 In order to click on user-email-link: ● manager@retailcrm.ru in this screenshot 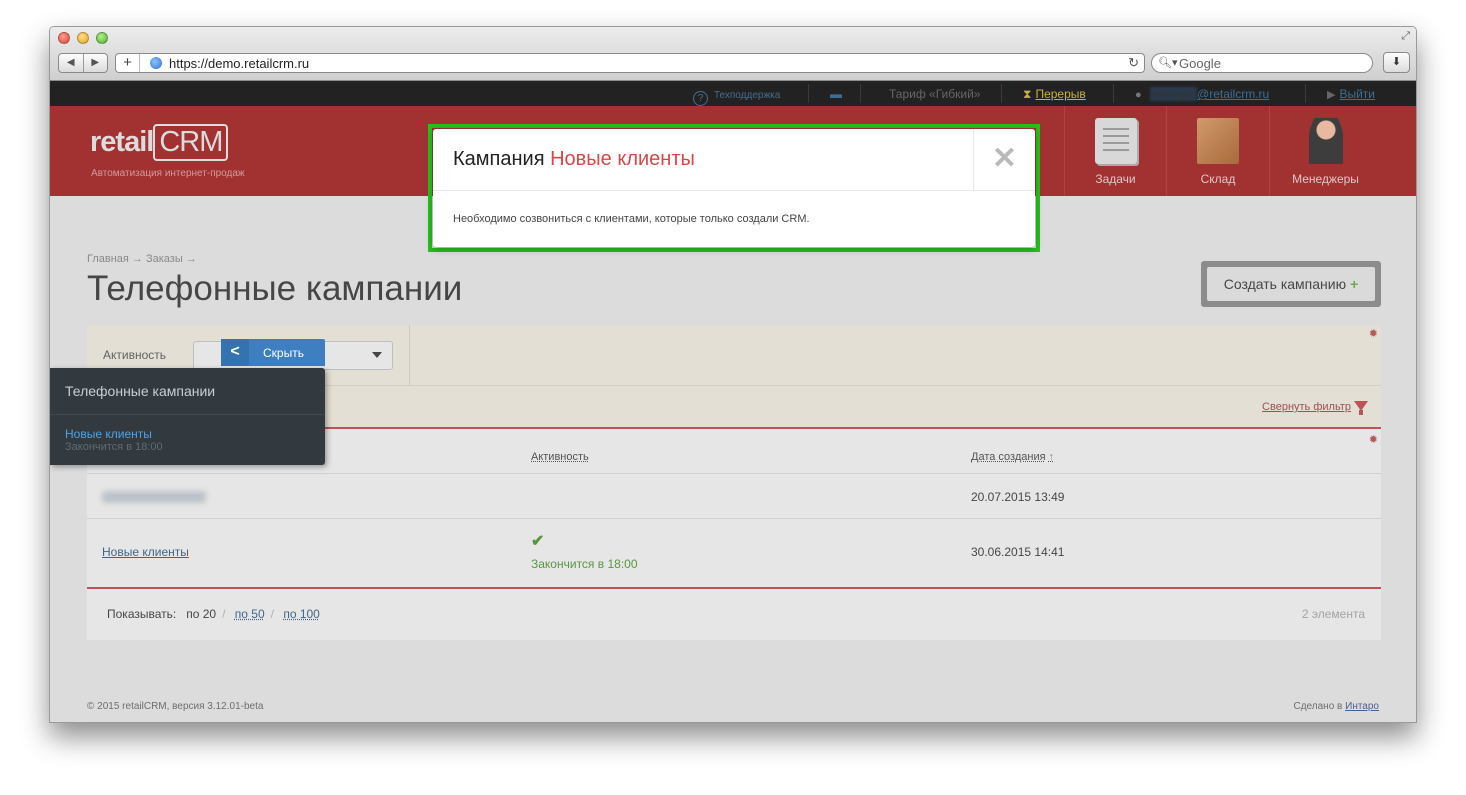, I will do `click(1202, 94)`.